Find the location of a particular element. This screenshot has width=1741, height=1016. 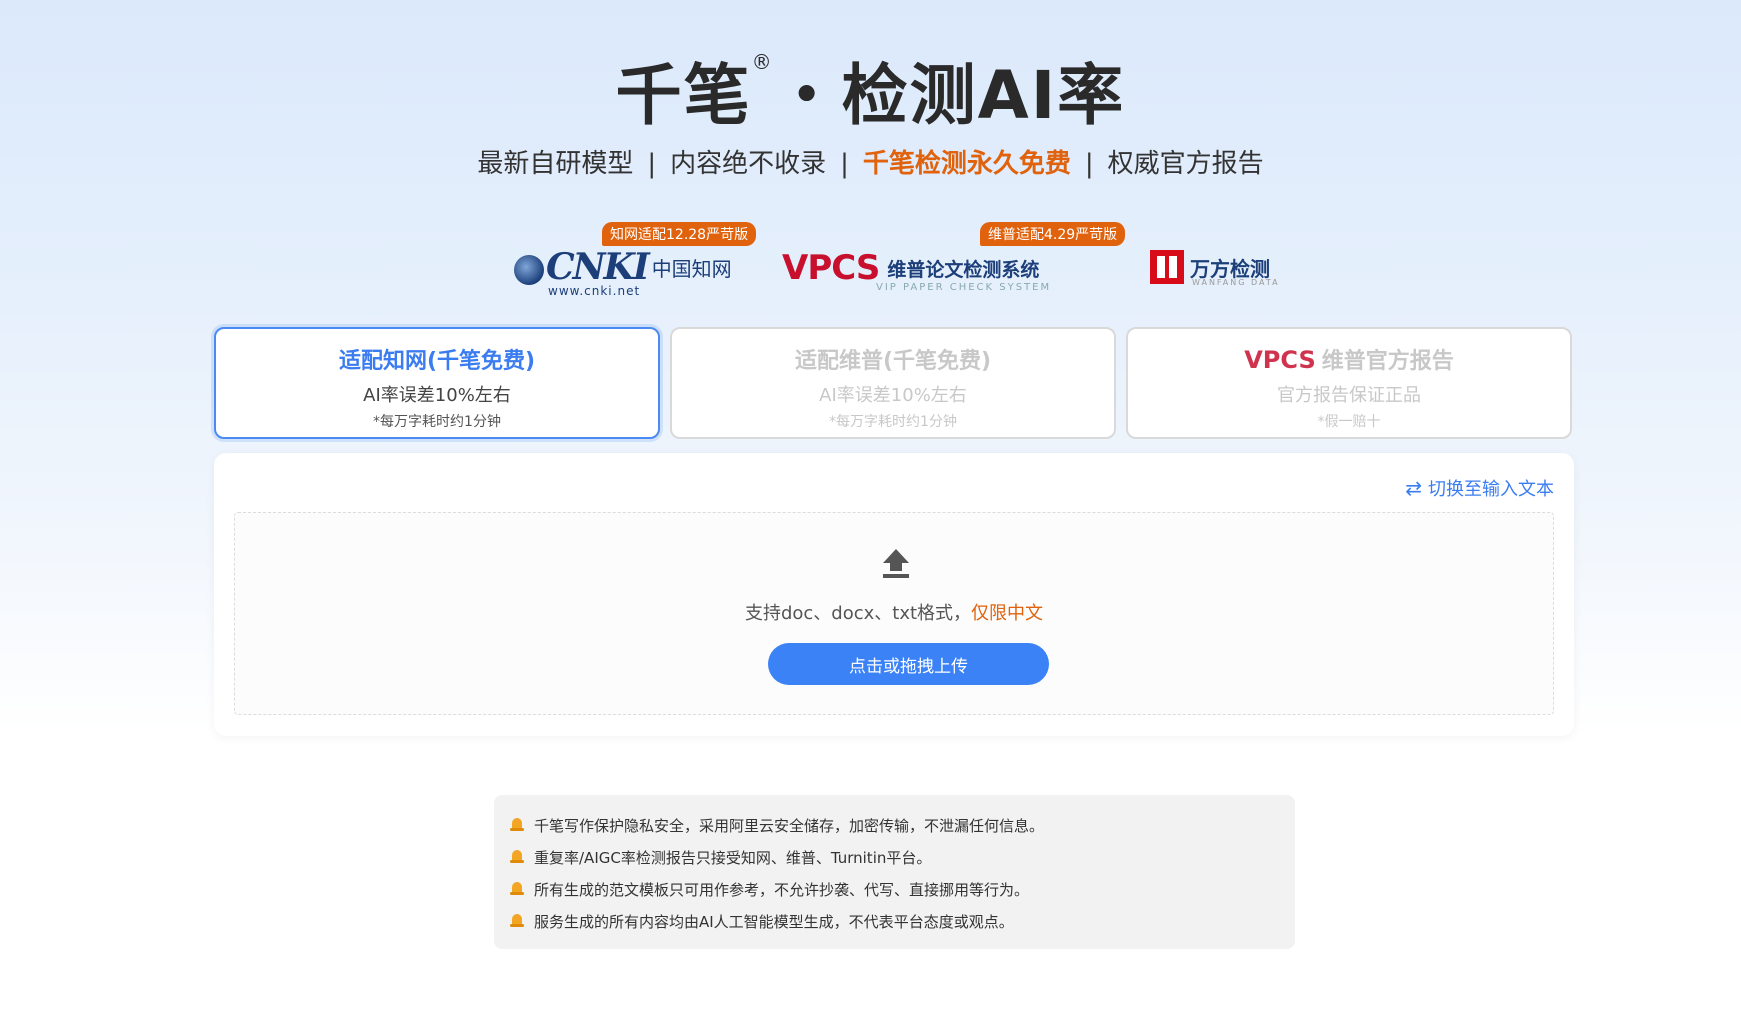

tab-note: *假一赔十 is located at coordinates (1349, 422).